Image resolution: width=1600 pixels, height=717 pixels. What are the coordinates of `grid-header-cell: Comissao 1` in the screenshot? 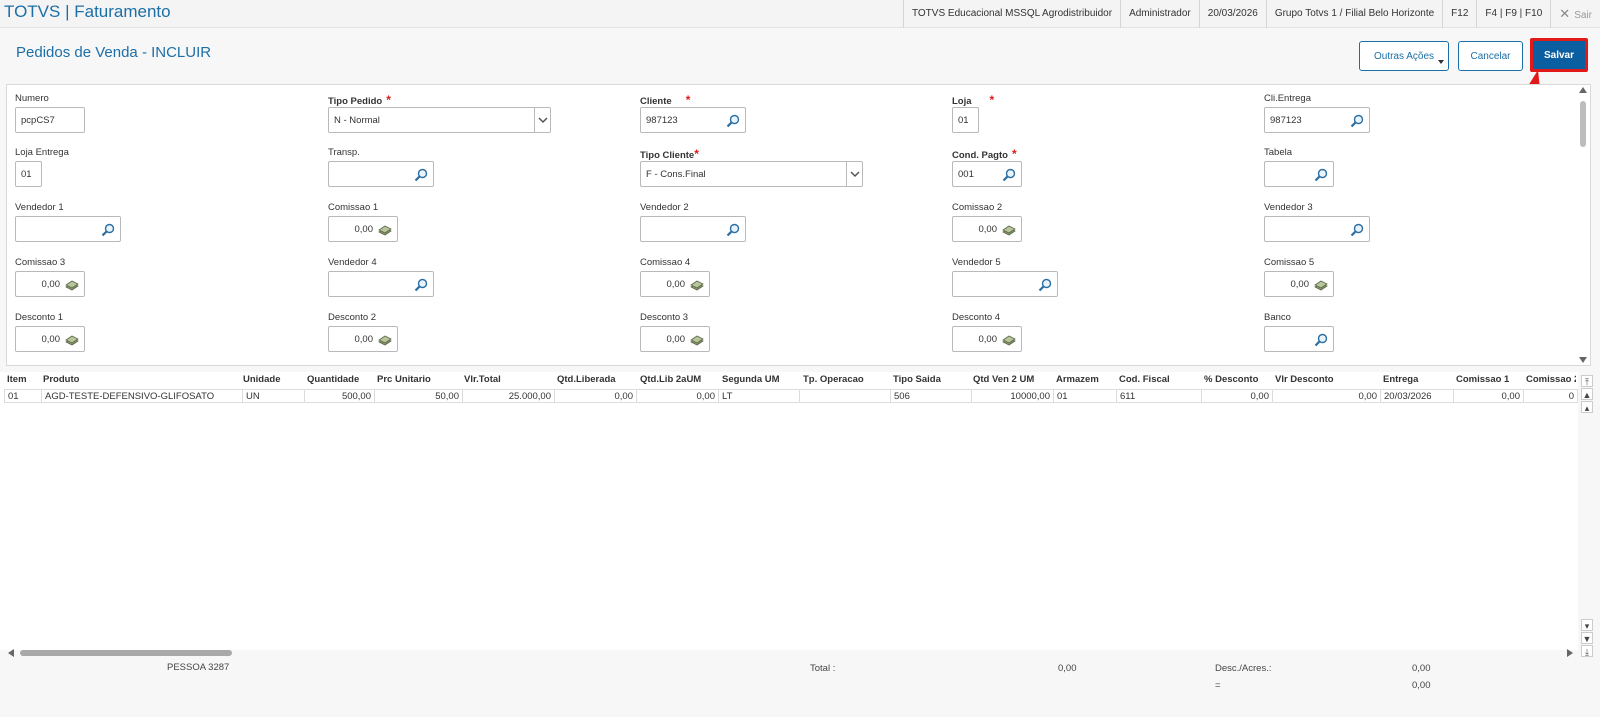 It's located at (1482, 379).